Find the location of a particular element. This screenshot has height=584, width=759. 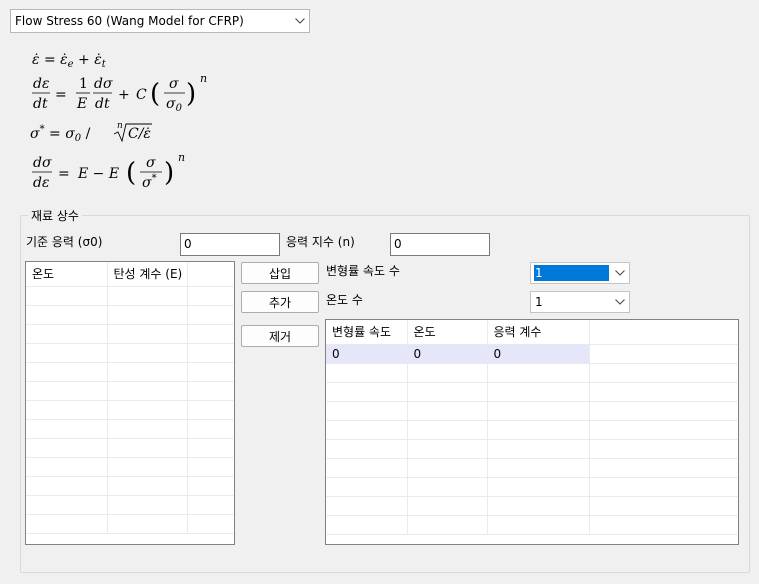

add-button: 추가 is located at coordinates (280, 302).